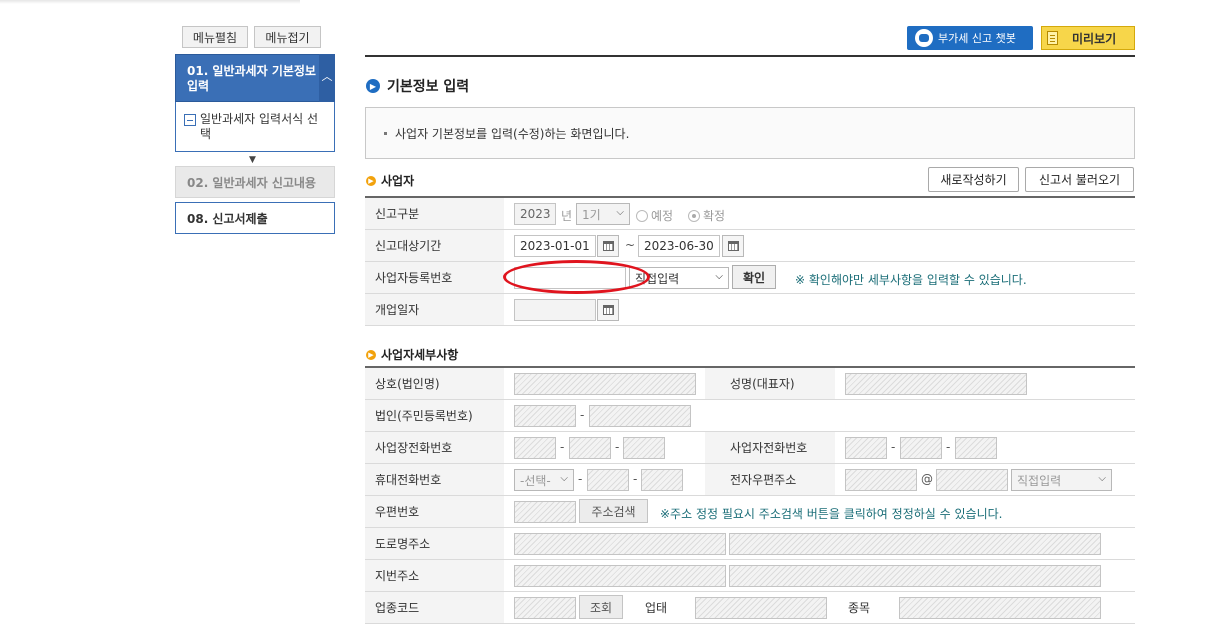 The width and height of the screenshot is (1206, 635). Describe the element at coordinates (434, 479) in the screenshot. I see `mobile-label: 휴대전화번호` at that location.